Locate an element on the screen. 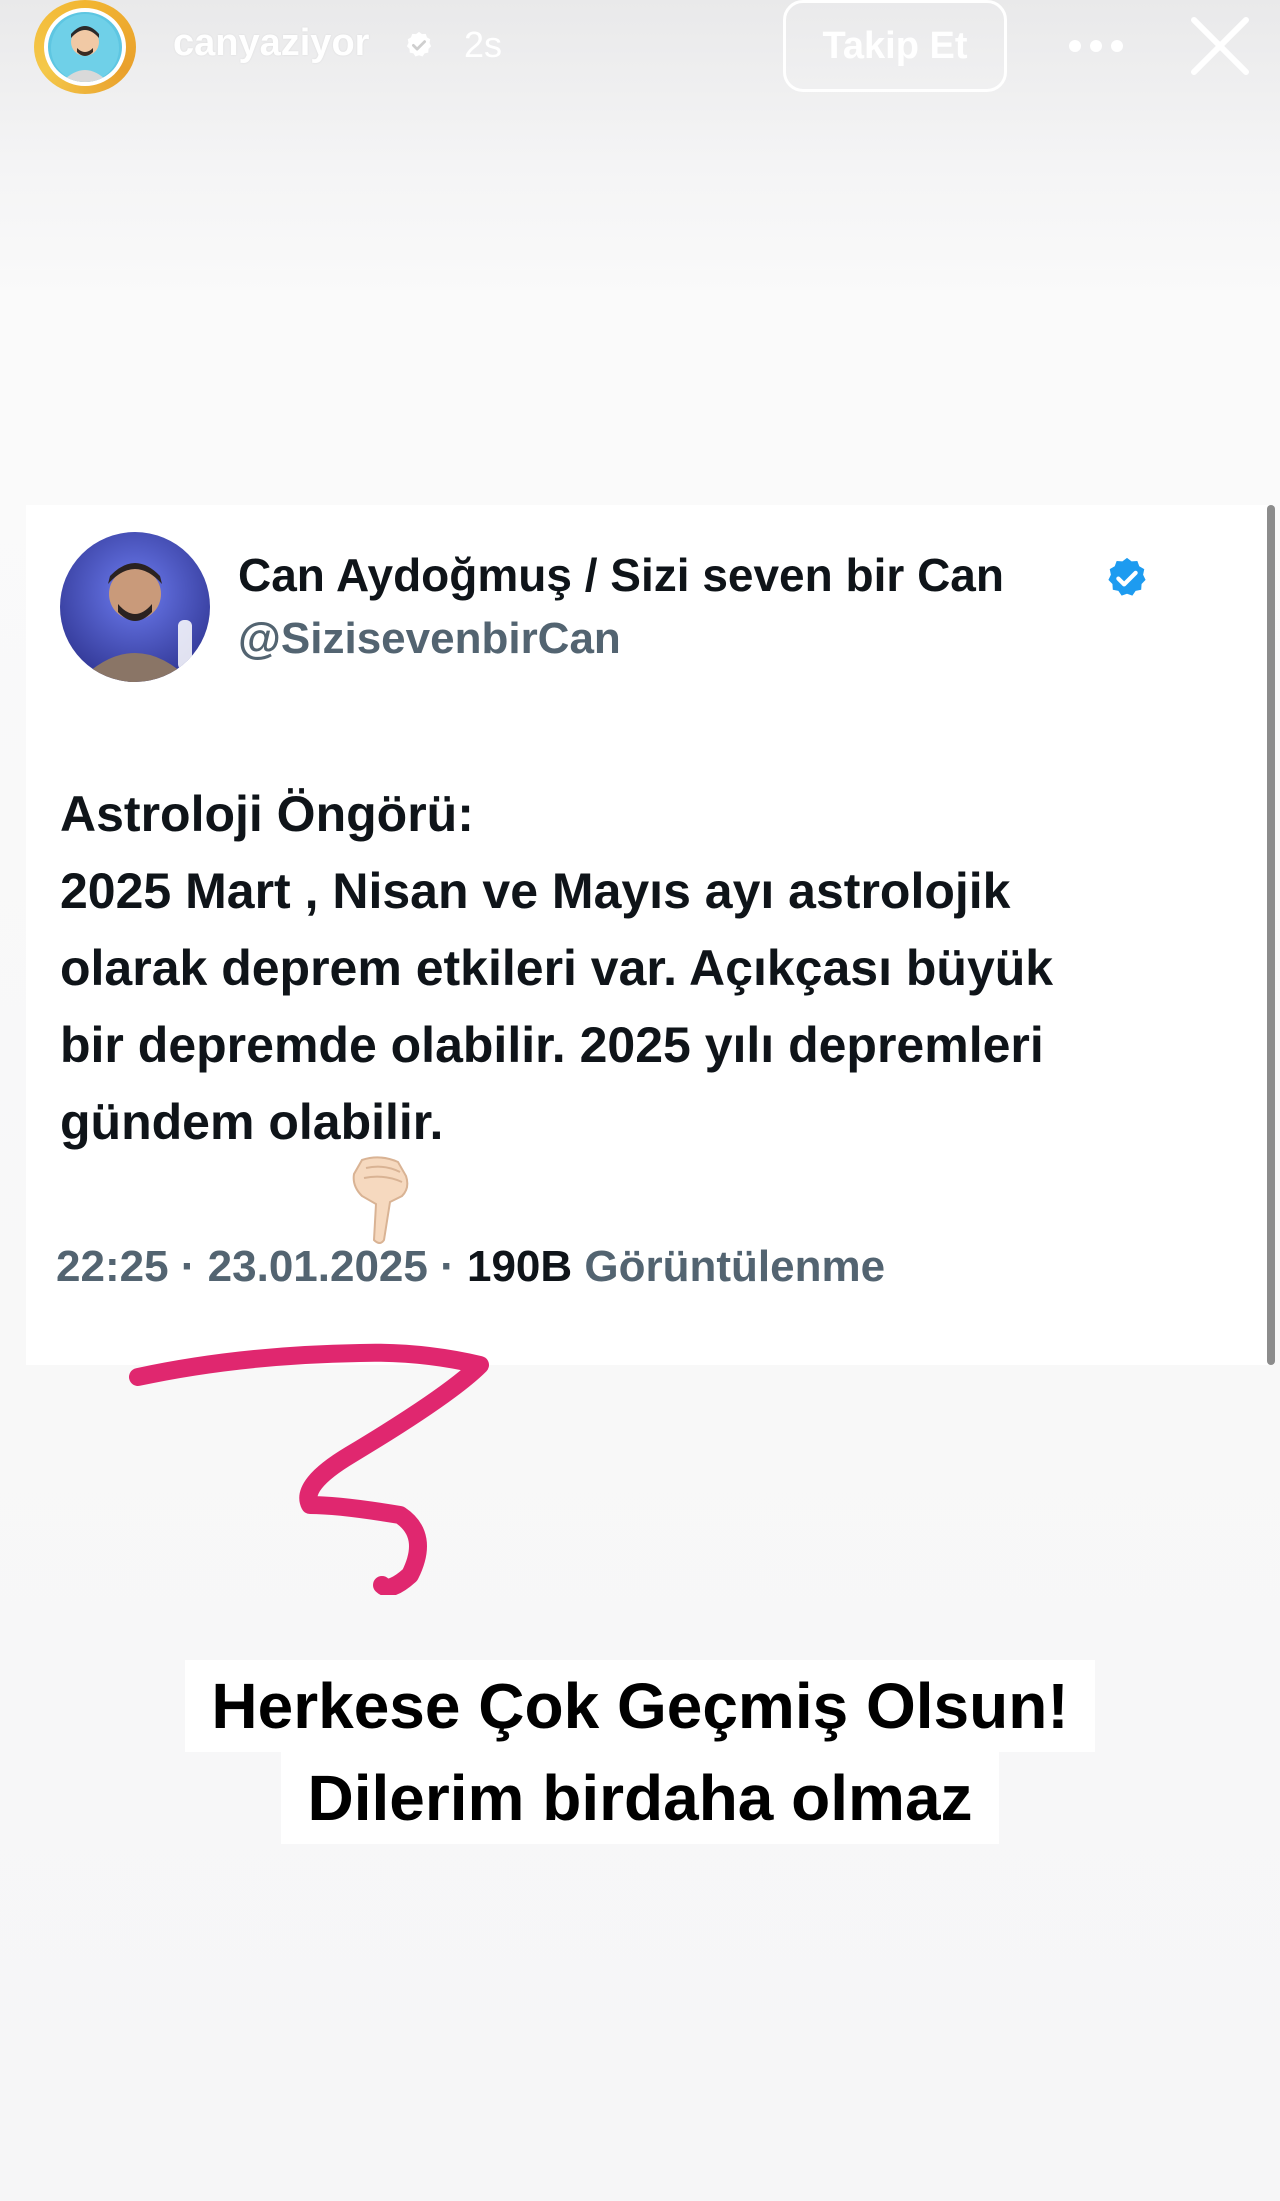 The height and width of the screenshot is (2201, 1280). close-icon is located at coordinates (1220, 46).